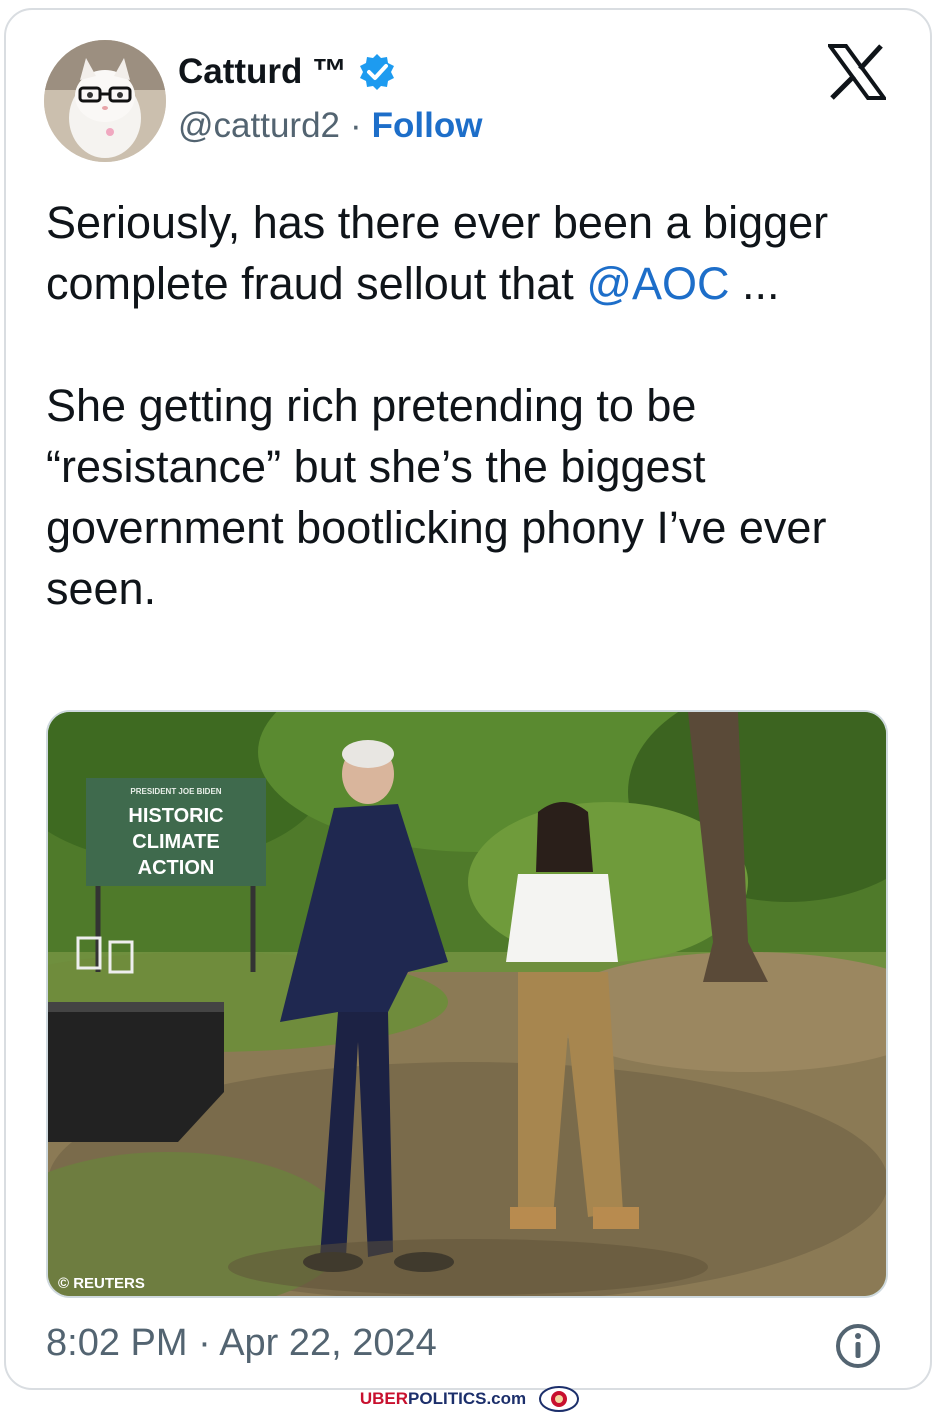 Image resolution: width=940 pixels, height=1413 pixels. Describe the element at coordinates (262, 72) in the screenshot. I see `author-display-name: Catturd ™` at that location.